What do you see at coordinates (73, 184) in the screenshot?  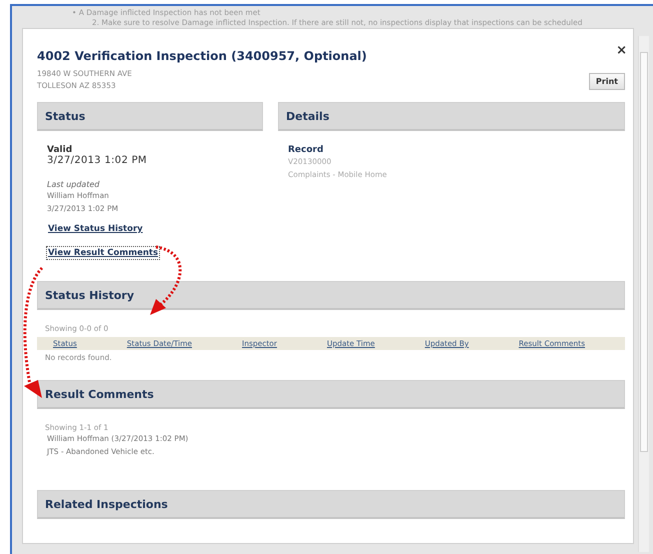 I see `last-updated-label: Last updated` at bounding box center [73, 184].